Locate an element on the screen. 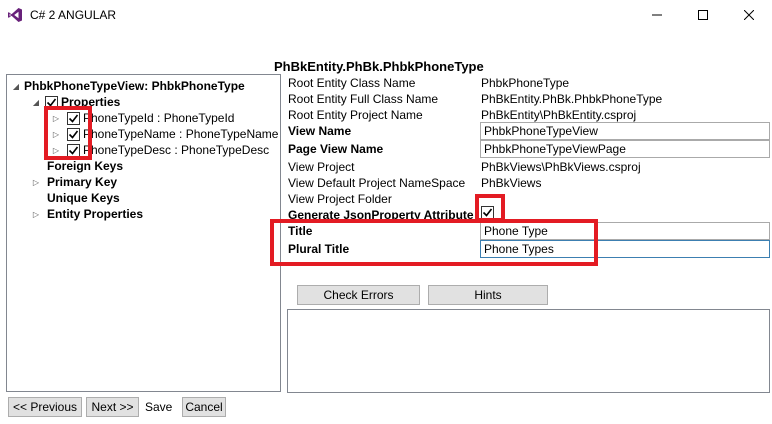 The image size is (772, 424). root-entity-full-class-name-value: PhBkEntity.PhBk.PhbkPhoneType is located at coordinates (572, 99).